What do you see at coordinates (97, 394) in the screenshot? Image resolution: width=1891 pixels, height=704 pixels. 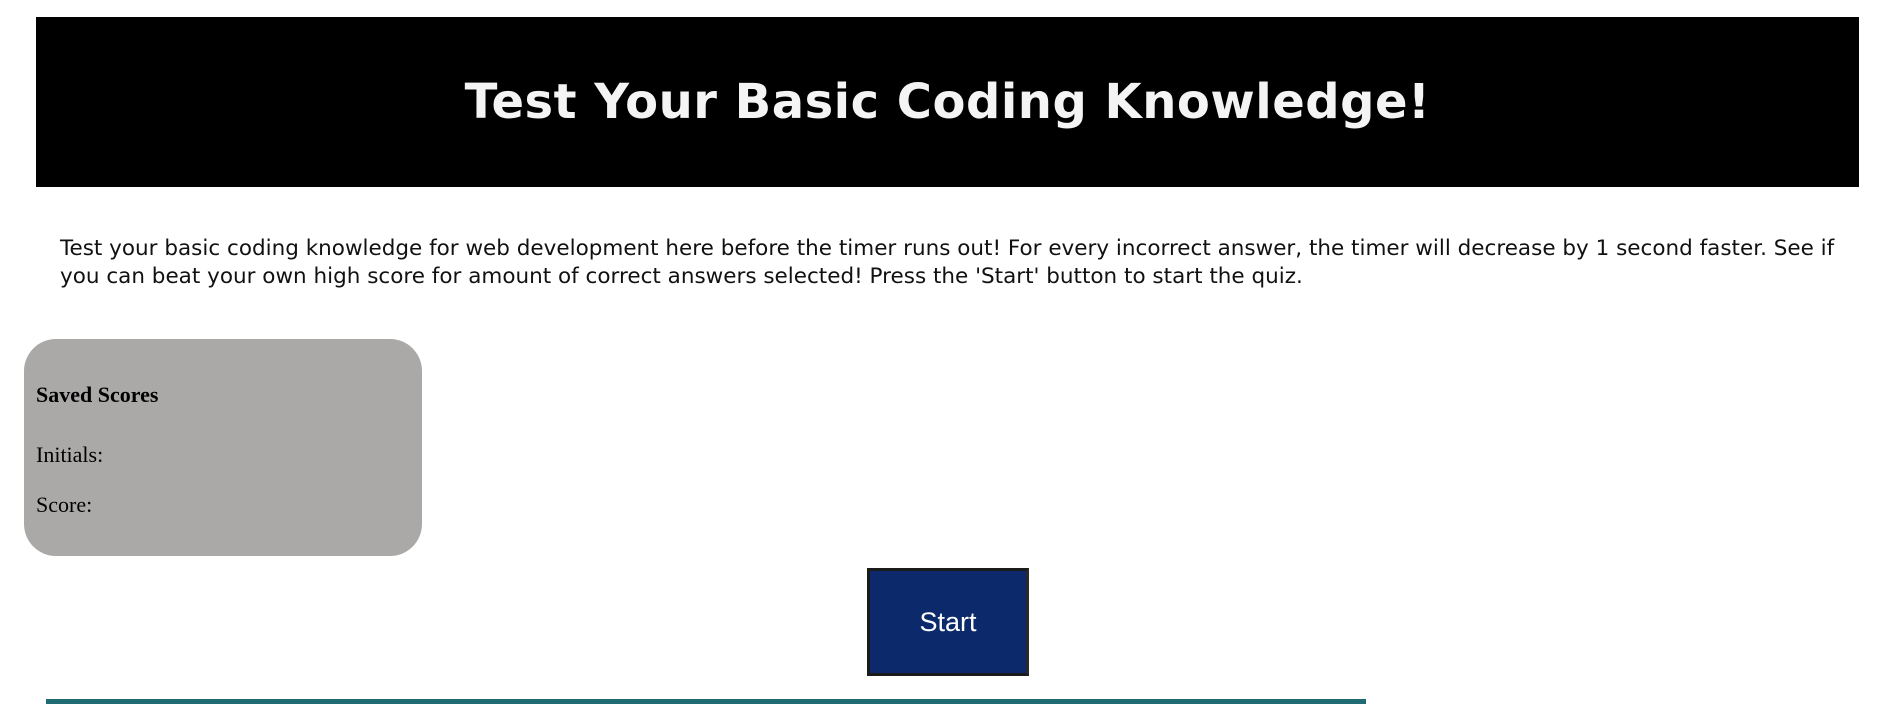 I see `saved-scores-title: Saved Scores` at bounding box center [97, 394].